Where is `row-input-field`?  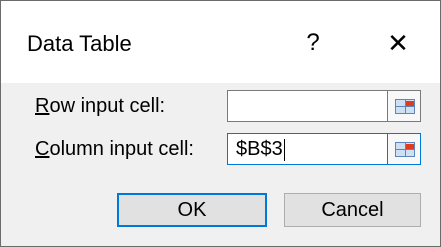 row-input-field is located at coordinates (307, 106).